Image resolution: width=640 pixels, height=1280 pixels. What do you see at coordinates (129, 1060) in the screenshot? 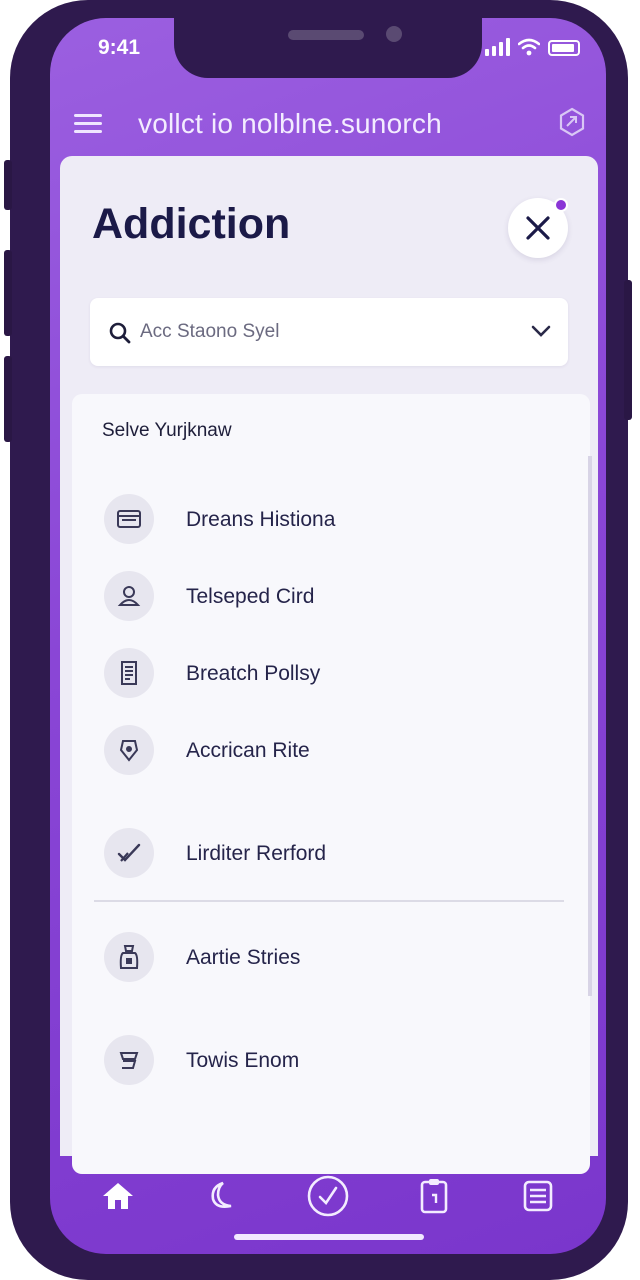
I see `note-icon` at bounding box center [129, 1060].